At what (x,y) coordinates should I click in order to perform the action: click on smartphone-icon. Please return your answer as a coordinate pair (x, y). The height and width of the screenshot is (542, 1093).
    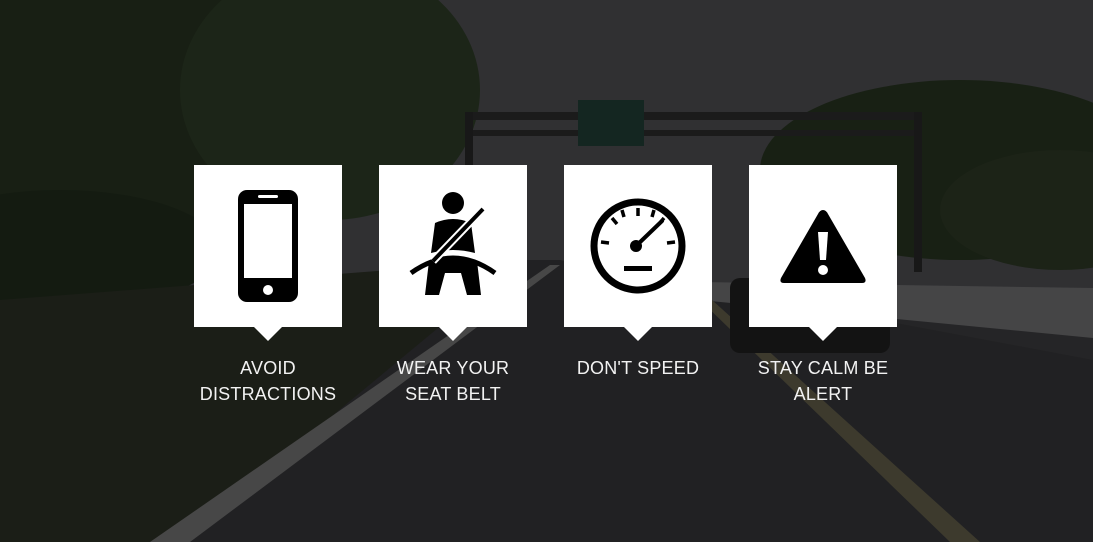
    Looking at the image, I should click on (268, 246).